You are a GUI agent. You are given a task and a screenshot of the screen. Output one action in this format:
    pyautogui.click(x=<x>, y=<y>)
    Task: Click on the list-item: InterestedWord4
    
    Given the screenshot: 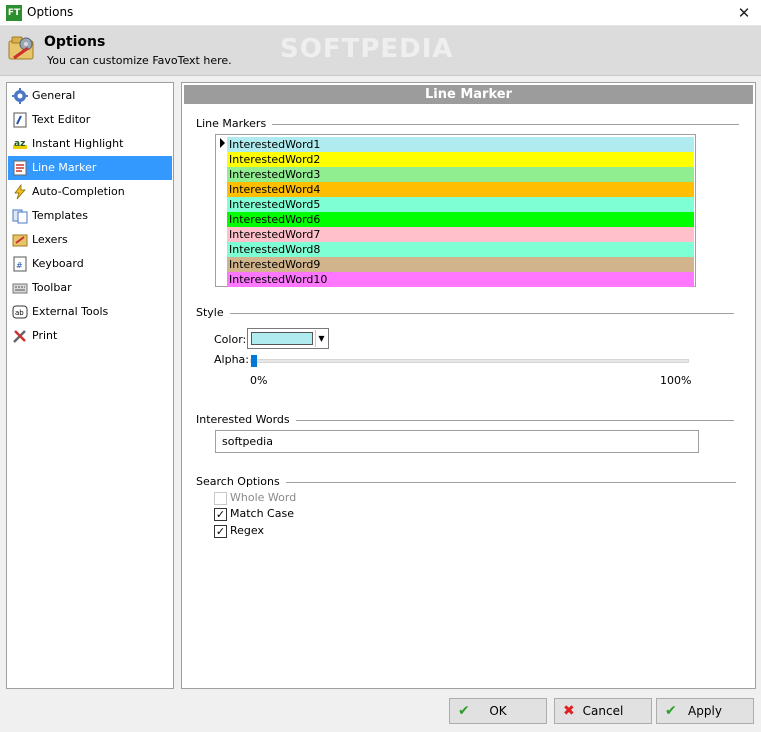 What is the action you would take?
    pyautogui.click(x=460, y=189)
    